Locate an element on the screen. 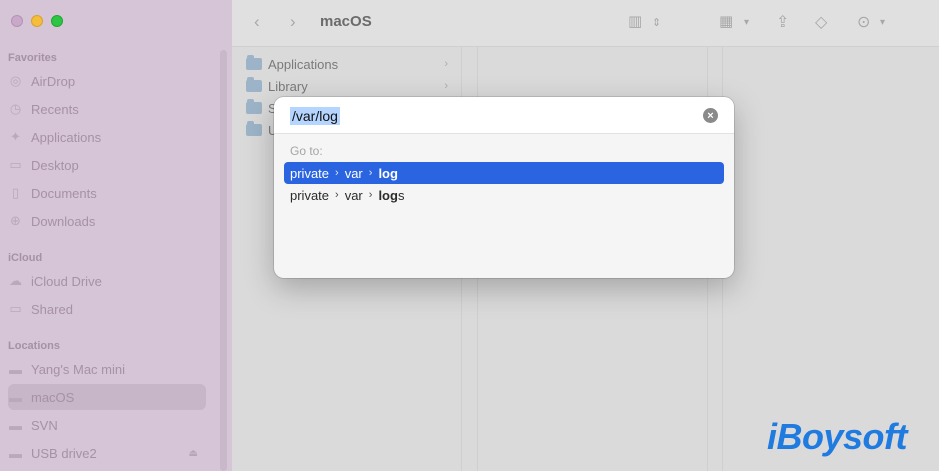  back-icon: ‹ is located at coordinates (257, 22).